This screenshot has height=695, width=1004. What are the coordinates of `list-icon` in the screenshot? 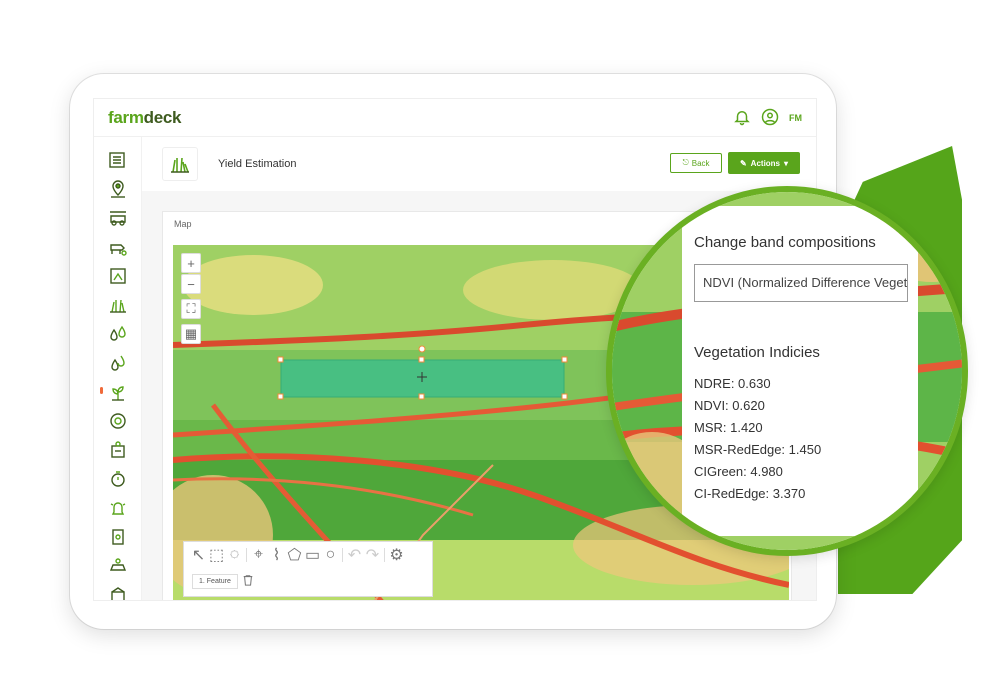 It's located at (118, 160).